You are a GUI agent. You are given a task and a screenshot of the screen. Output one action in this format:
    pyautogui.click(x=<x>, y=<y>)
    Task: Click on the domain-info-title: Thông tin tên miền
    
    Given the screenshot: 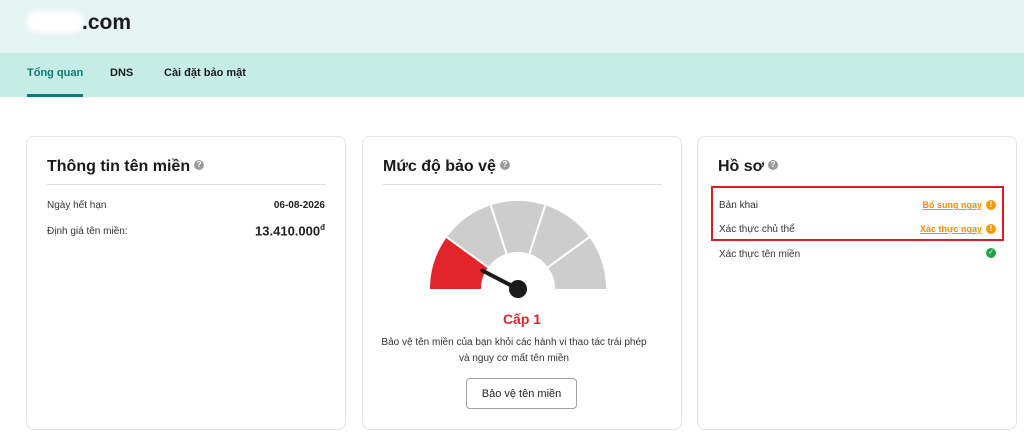 What is the action you would take?
    pyautogui.click(x=119, y=166)
    